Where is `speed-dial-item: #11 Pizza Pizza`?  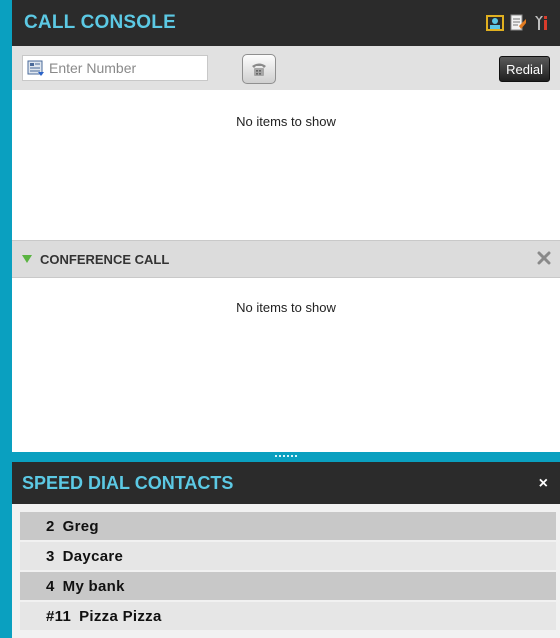
speed-dial-item: #11 Pizza Pizza is located at coordinates (288, 616).